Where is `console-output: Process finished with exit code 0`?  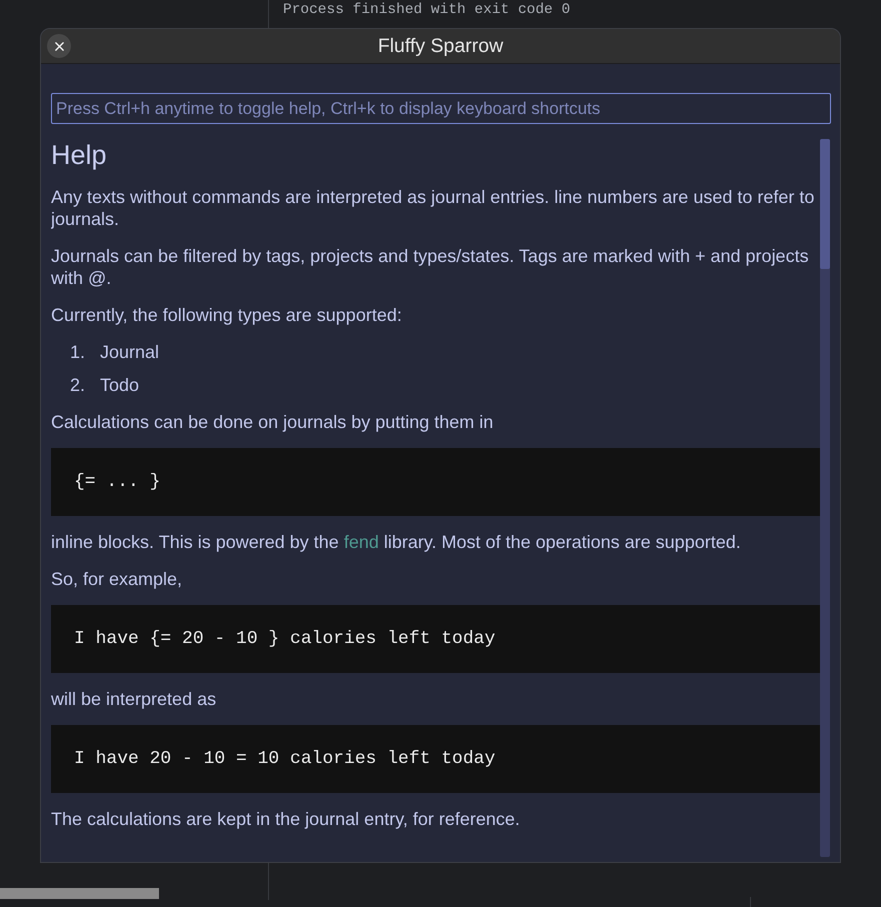
console-output: Process finished with exit code 0 is located at coordinates (426, 10).